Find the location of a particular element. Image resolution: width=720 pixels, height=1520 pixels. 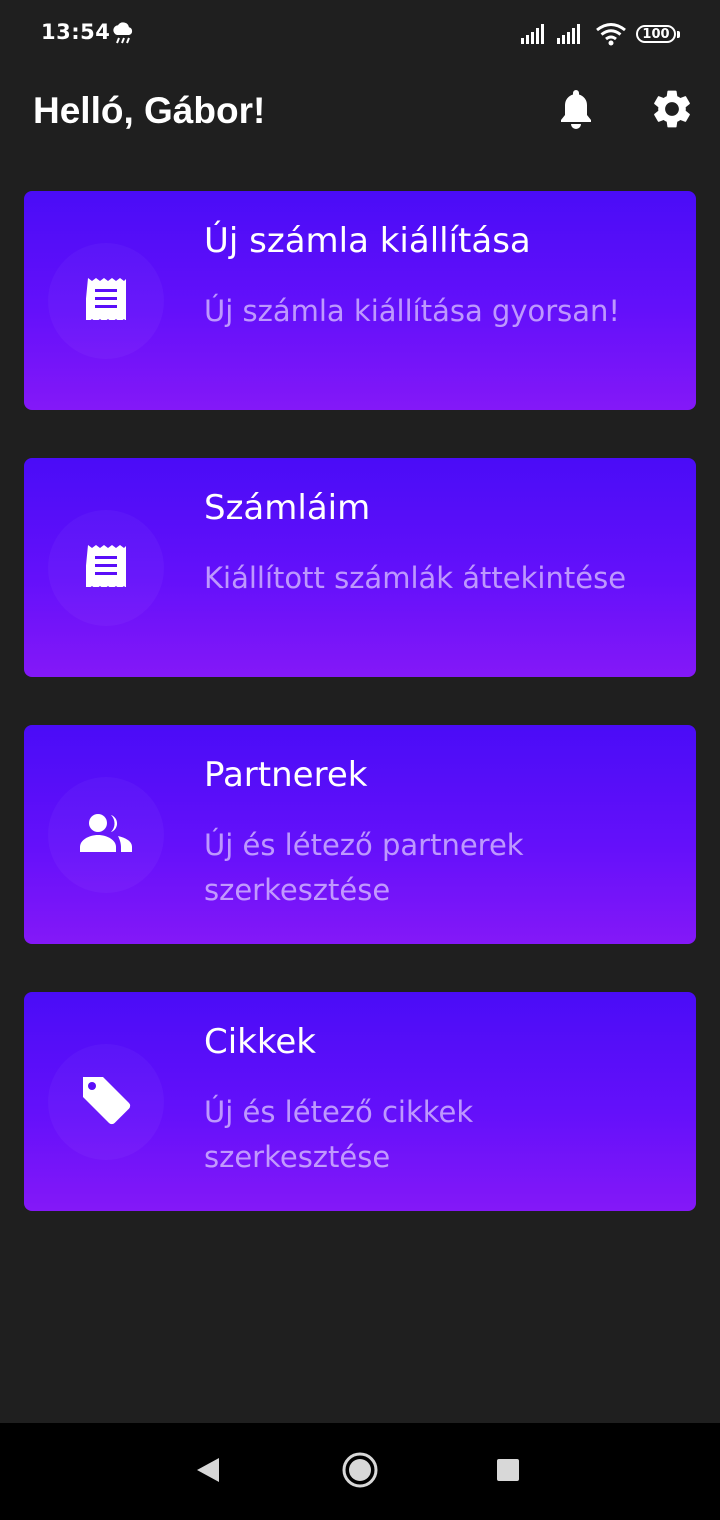

card-description: Új és létező partnerek szerkesztése is located at coordinates (364, 867).